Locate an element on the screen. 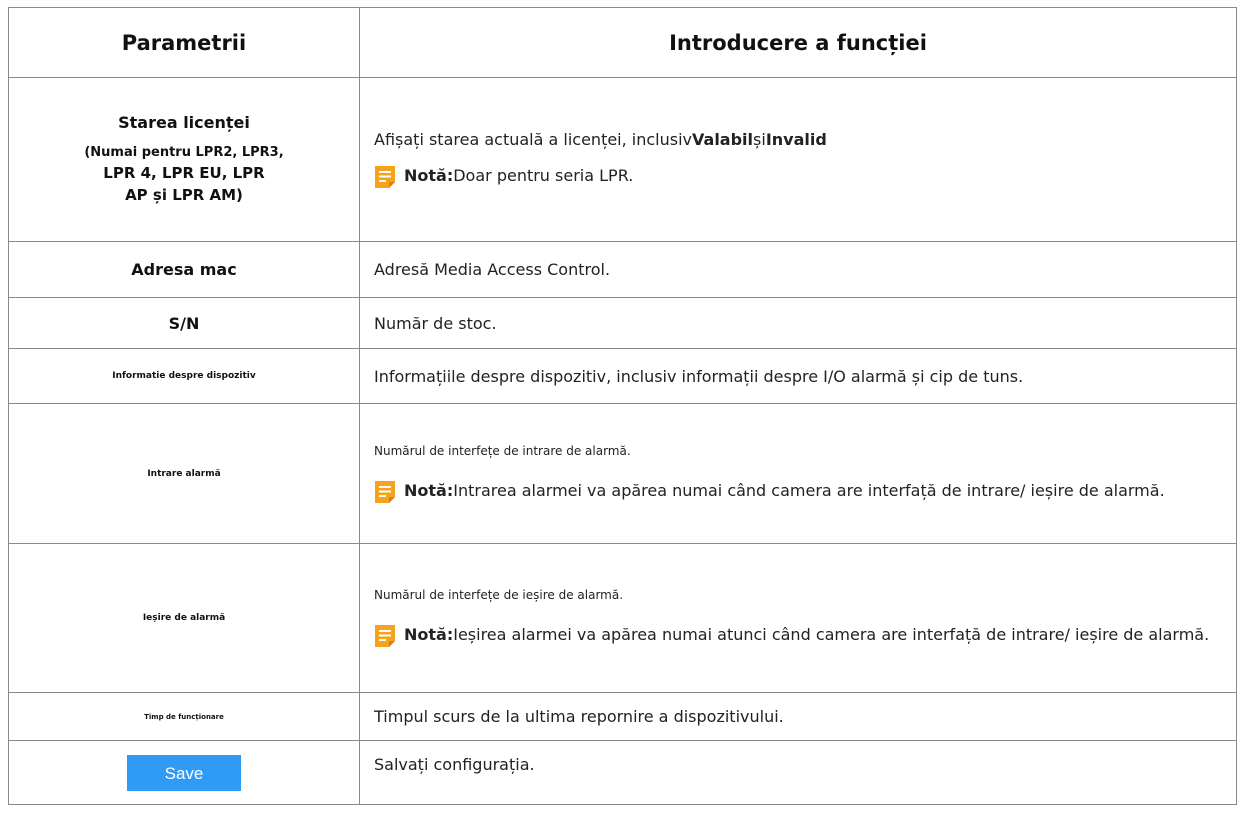 The width and height of the screenshot is (1244, 840). alarm-input-note-label: Notă: is located at coordinates (429, 490).